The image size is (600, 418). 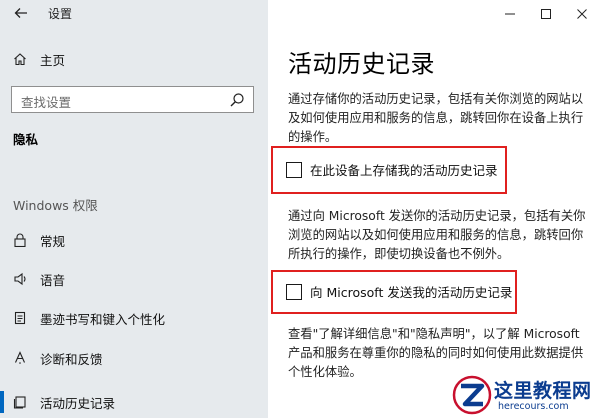 I want to click on section-heading: 隐私, so click(x=26, y=139).